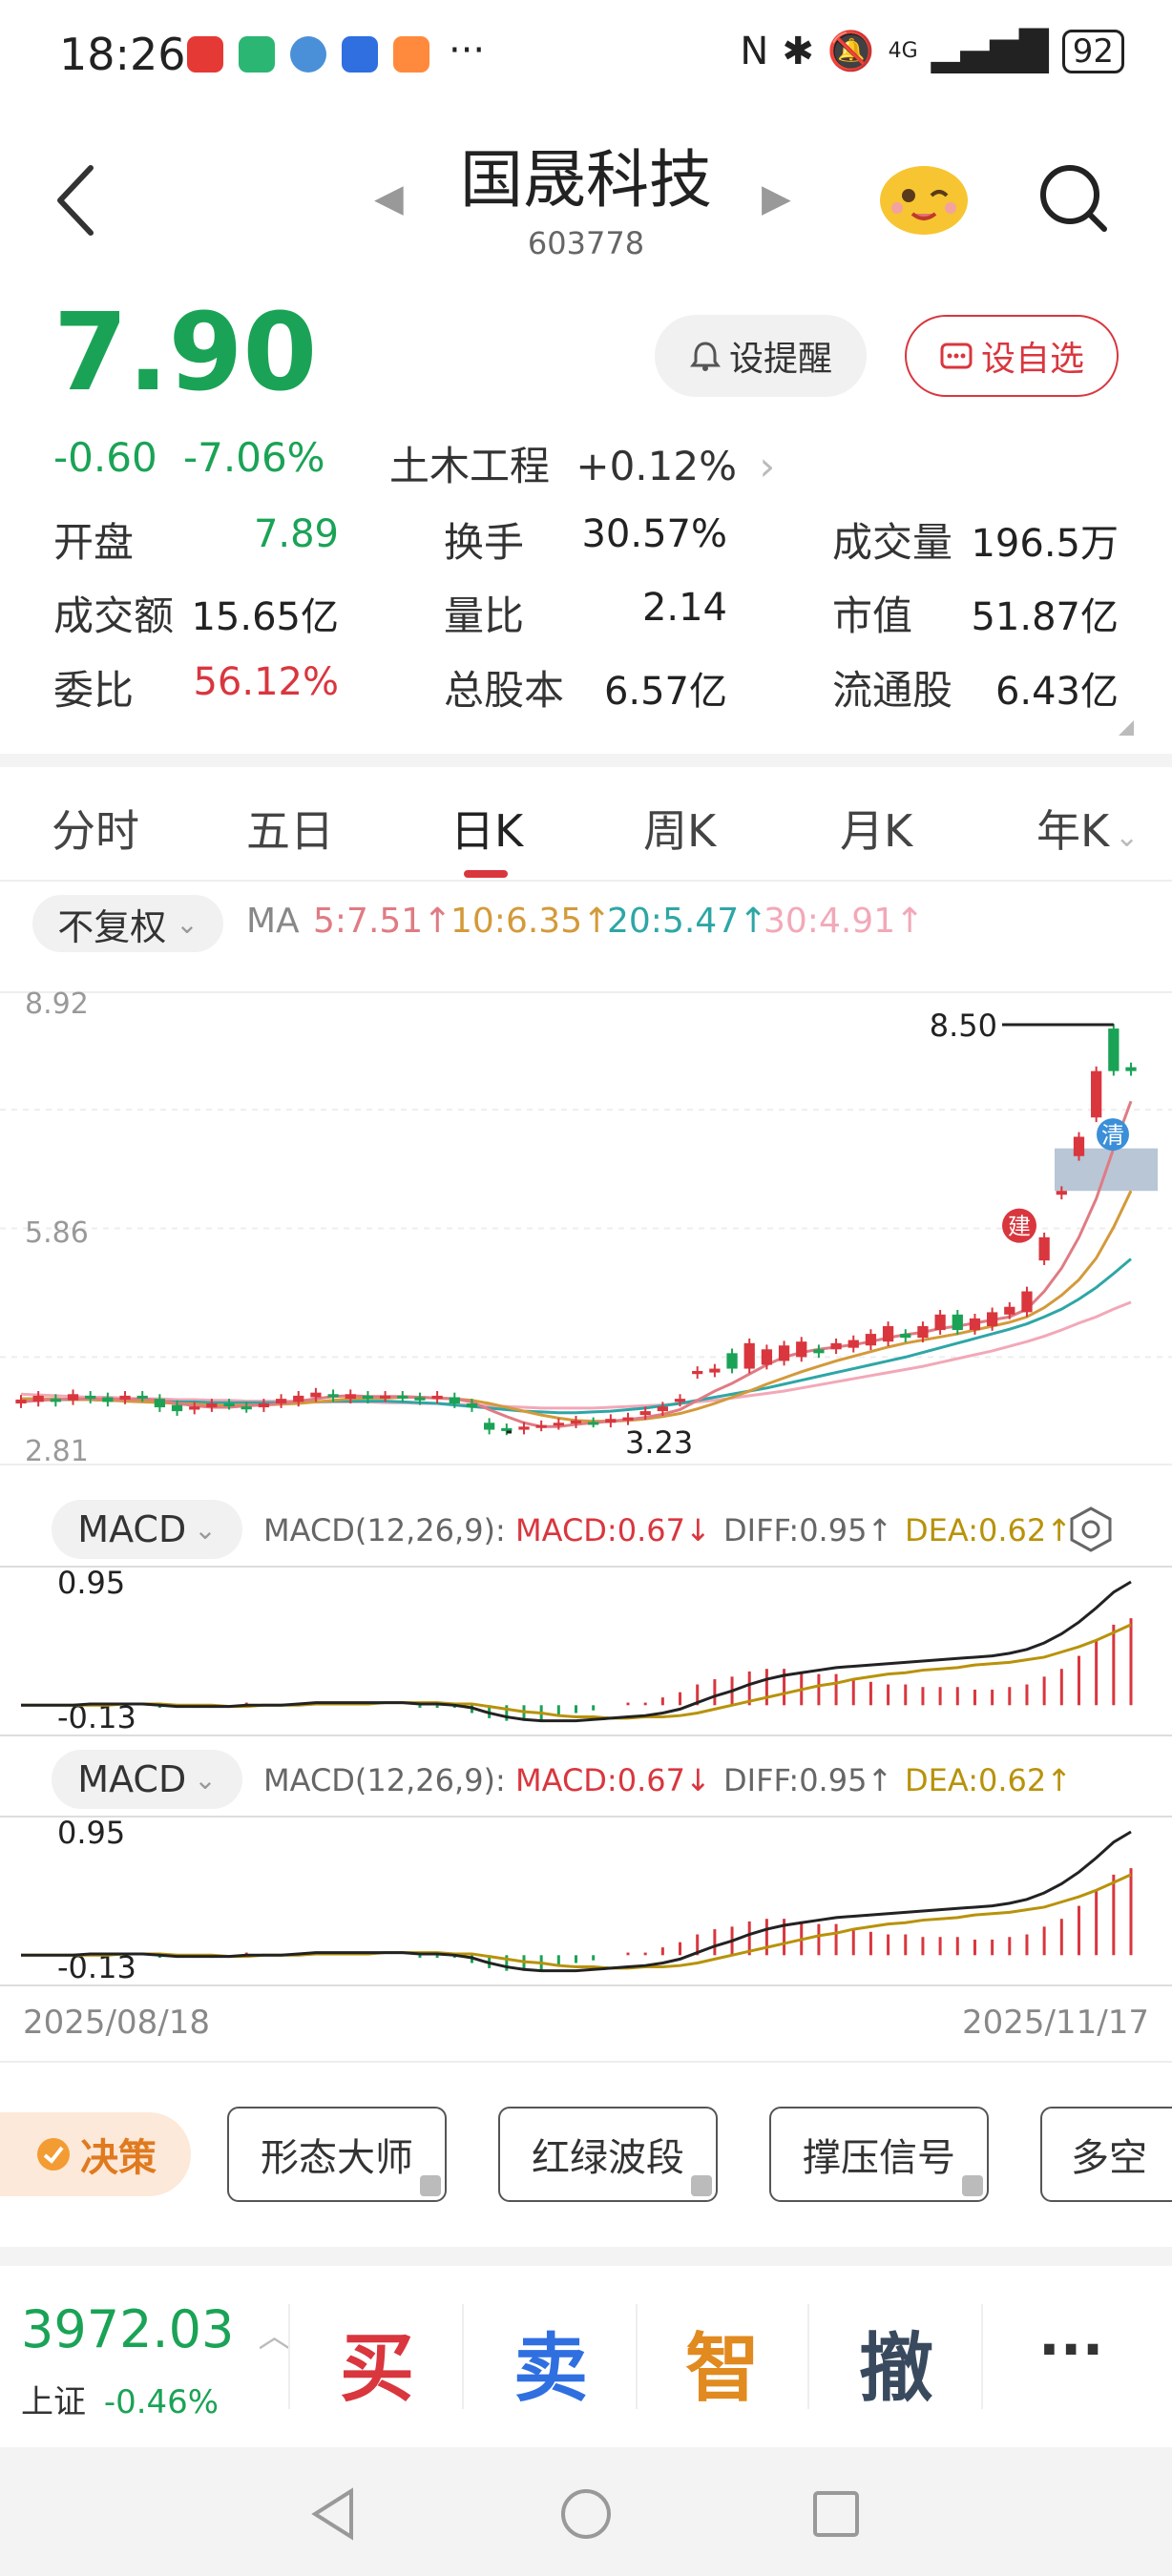 This screenshot has width=1172, height=2576. Describe the element at coordinates (112, 926) in the screenshot. I see `adjust-label: 不复权` at that location.